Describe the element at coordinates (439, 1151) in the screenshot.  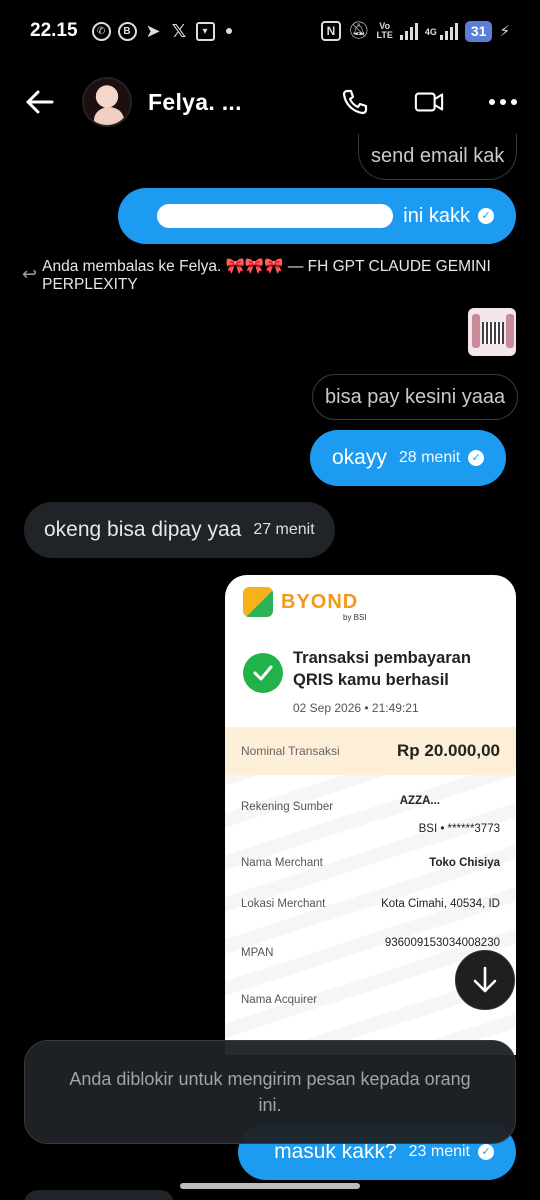
I see `message-time: 23 menit` at that location.